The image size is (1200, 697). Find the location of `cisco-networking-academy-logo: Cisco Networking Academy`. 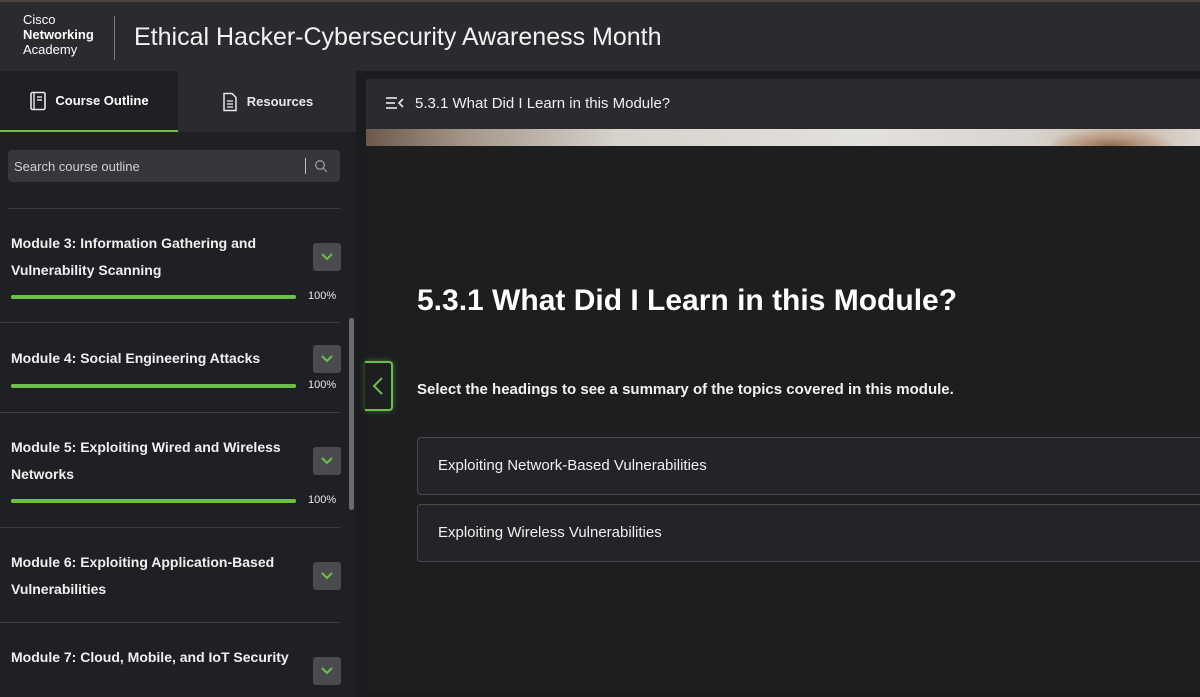

cisco-networking-academy-logo: Cisco Networking Academy is located at coordinates (58, 34).